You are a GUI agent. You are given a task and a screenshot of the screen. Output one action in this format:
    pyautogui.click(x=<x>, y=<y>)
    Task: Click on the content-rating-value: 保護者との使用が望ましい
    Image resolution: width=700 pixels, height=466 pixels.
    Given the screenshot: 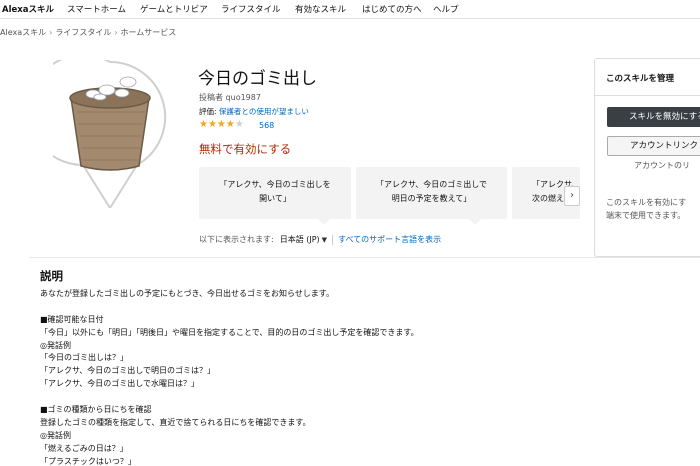 What is the action you would take?
    pyautogui.click(x=264, y=111)
    